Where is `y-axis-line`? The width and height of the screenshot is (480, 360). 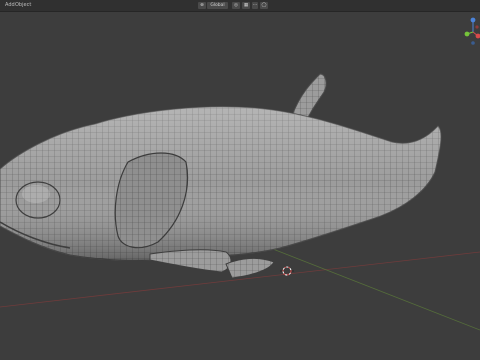 y-axis-line is located at coordinates (367, 286).